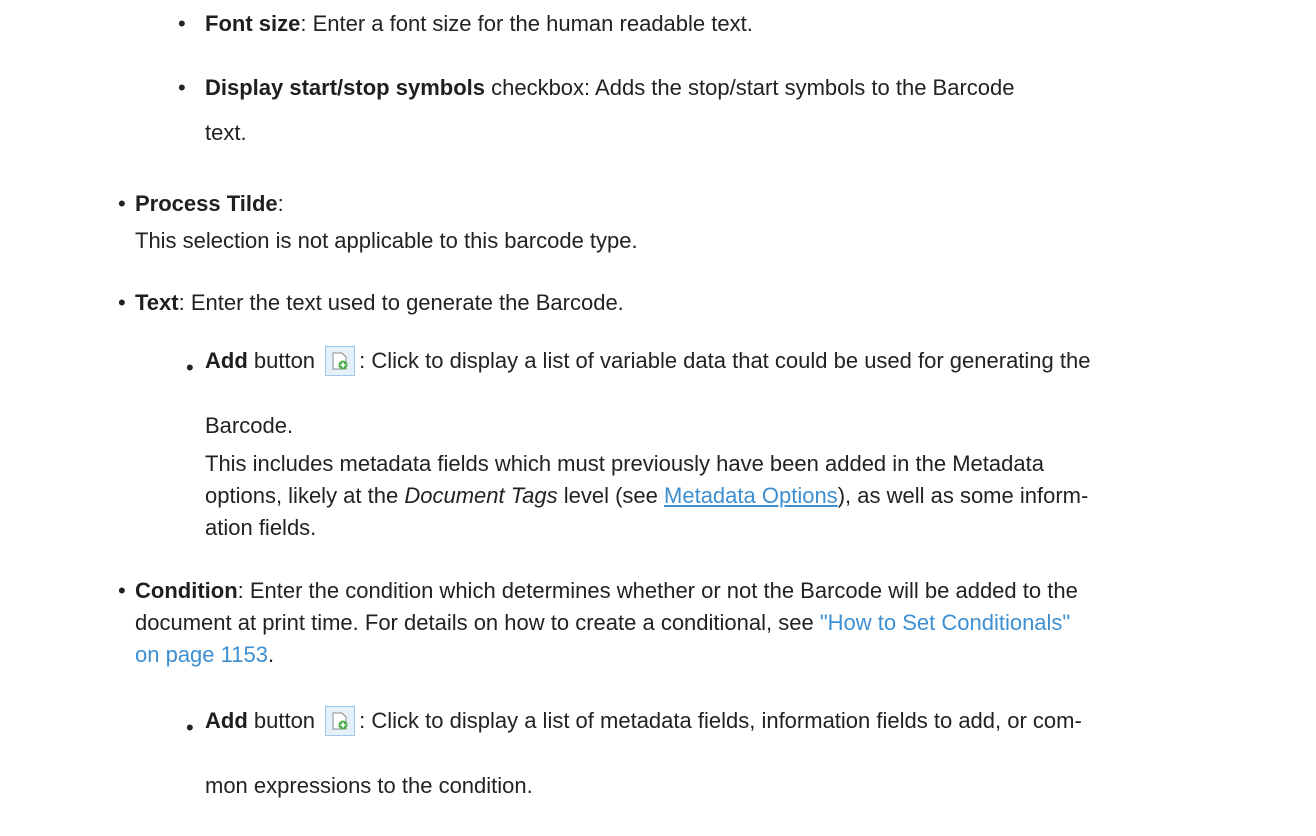 The height and width of the screenshot is (836, 1316). Describe the element at coordinates (751, 495) in the screenshot. I see `metadata-options-link: Metadata Options` at that location.